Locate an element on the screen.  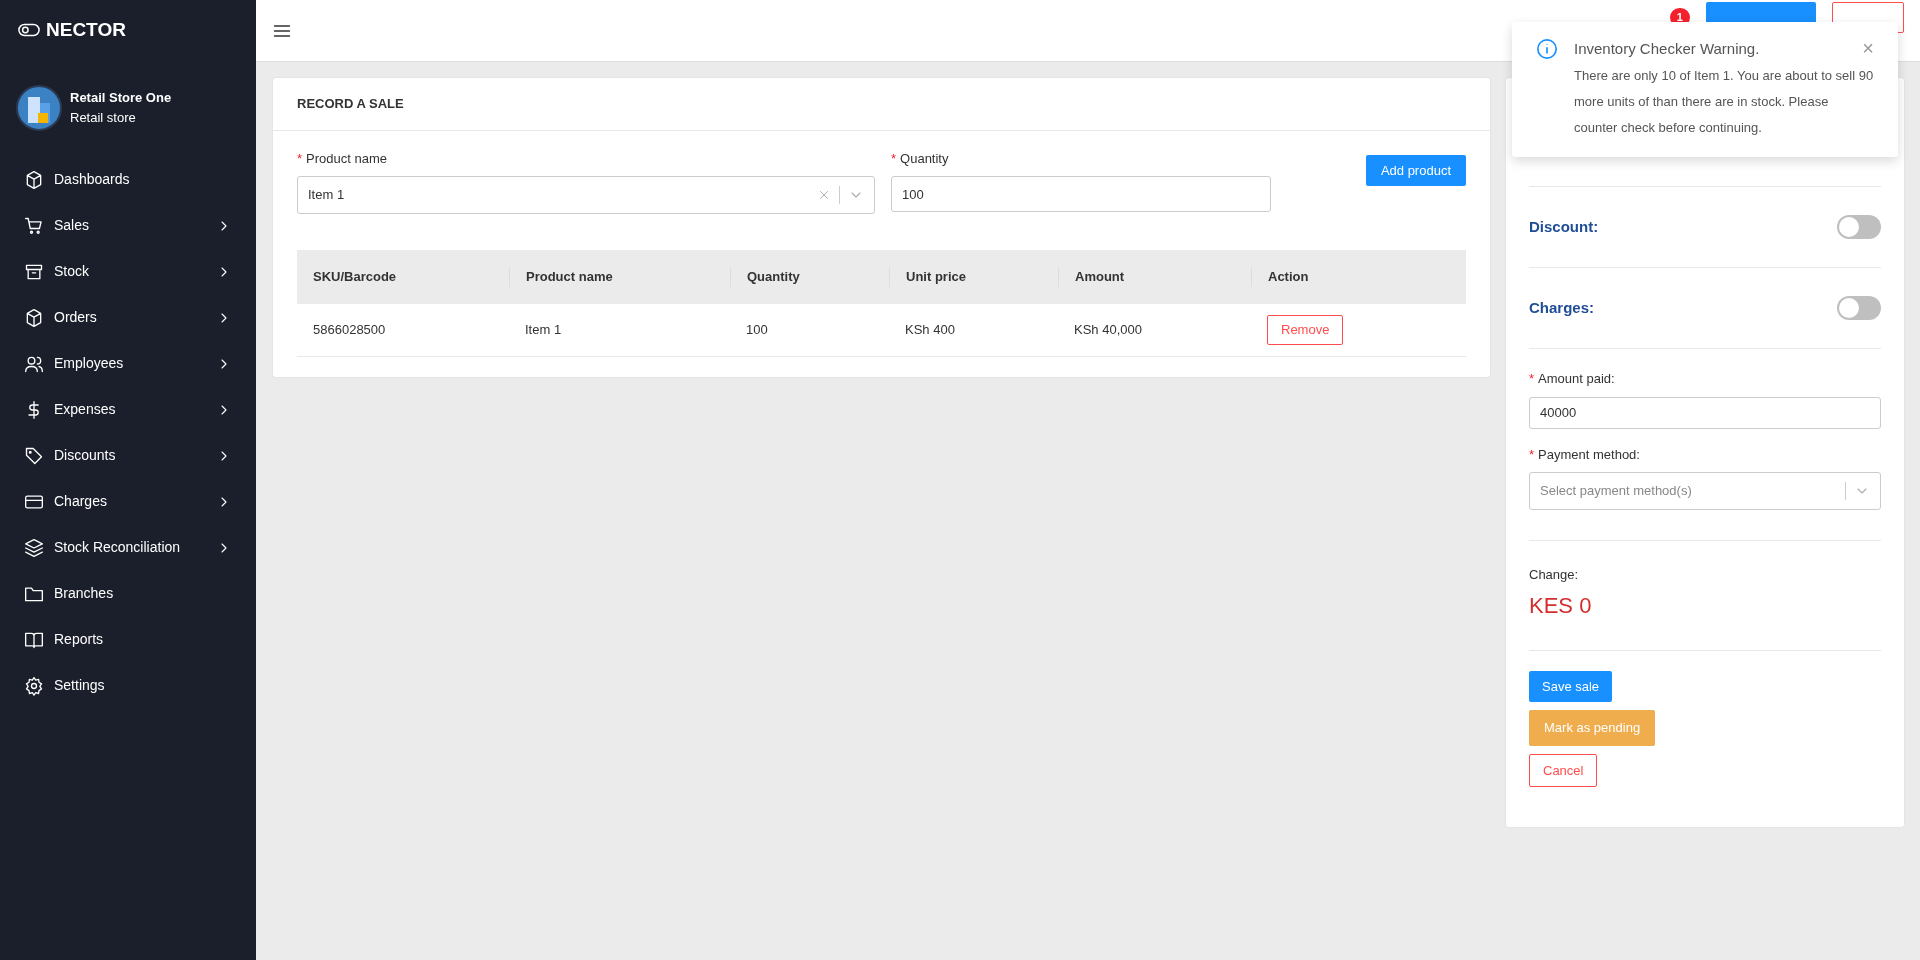
change-amount: KES 0 is located at coordinates (1561, 605).